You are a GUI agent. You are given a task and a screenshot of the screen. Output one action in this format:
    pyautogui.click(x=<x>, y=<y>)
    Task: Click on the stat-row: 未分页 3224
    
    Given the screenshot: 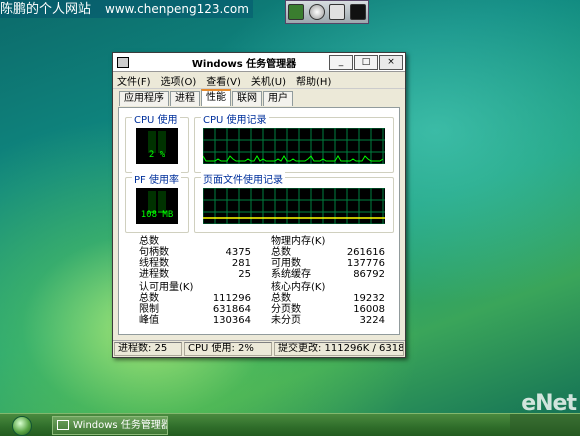 What is the action you would take?
    pyautogui.click(x=328, y=320)
    